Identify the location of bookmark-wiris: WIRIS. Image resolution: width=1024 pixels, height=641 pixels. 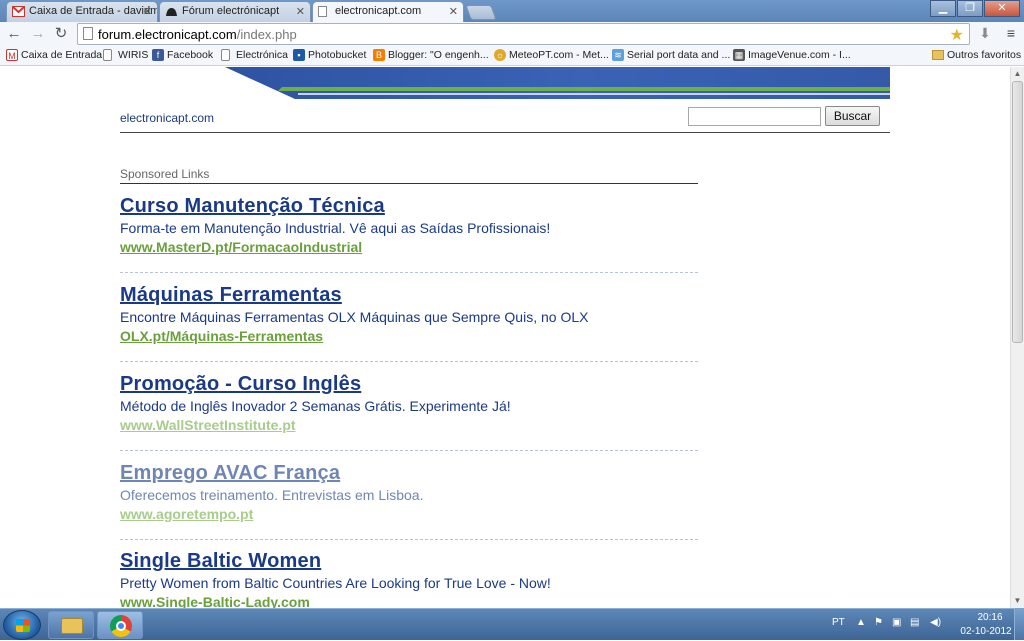
(125, 55).